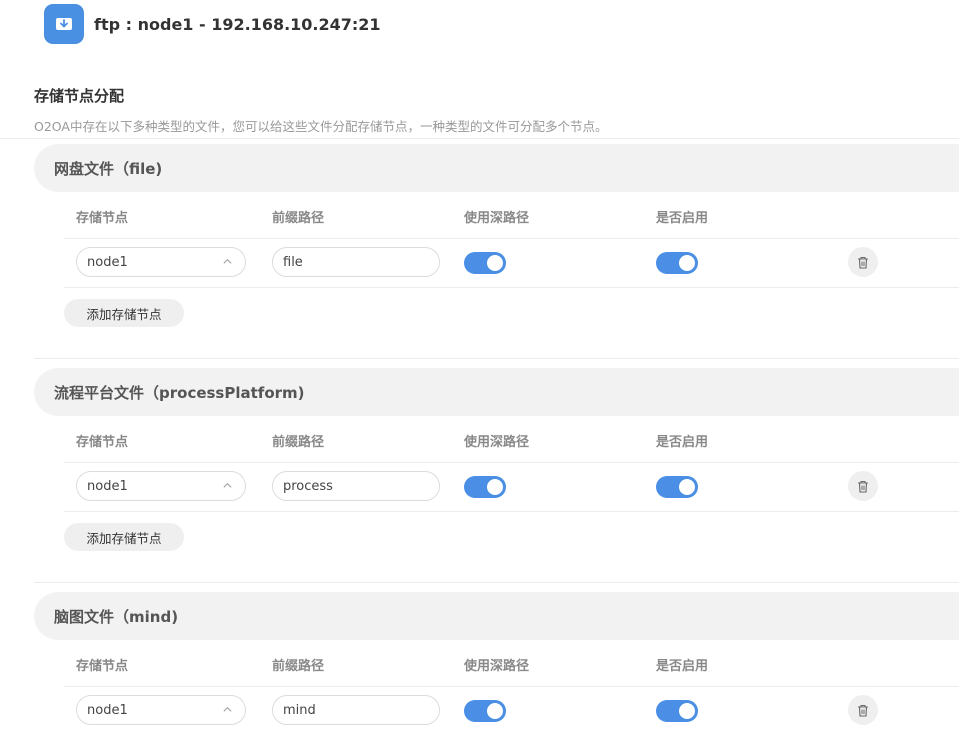 The width and height of the screenshot is (959, 735). I want to click on prefix-input: mind, so click(356, 710).